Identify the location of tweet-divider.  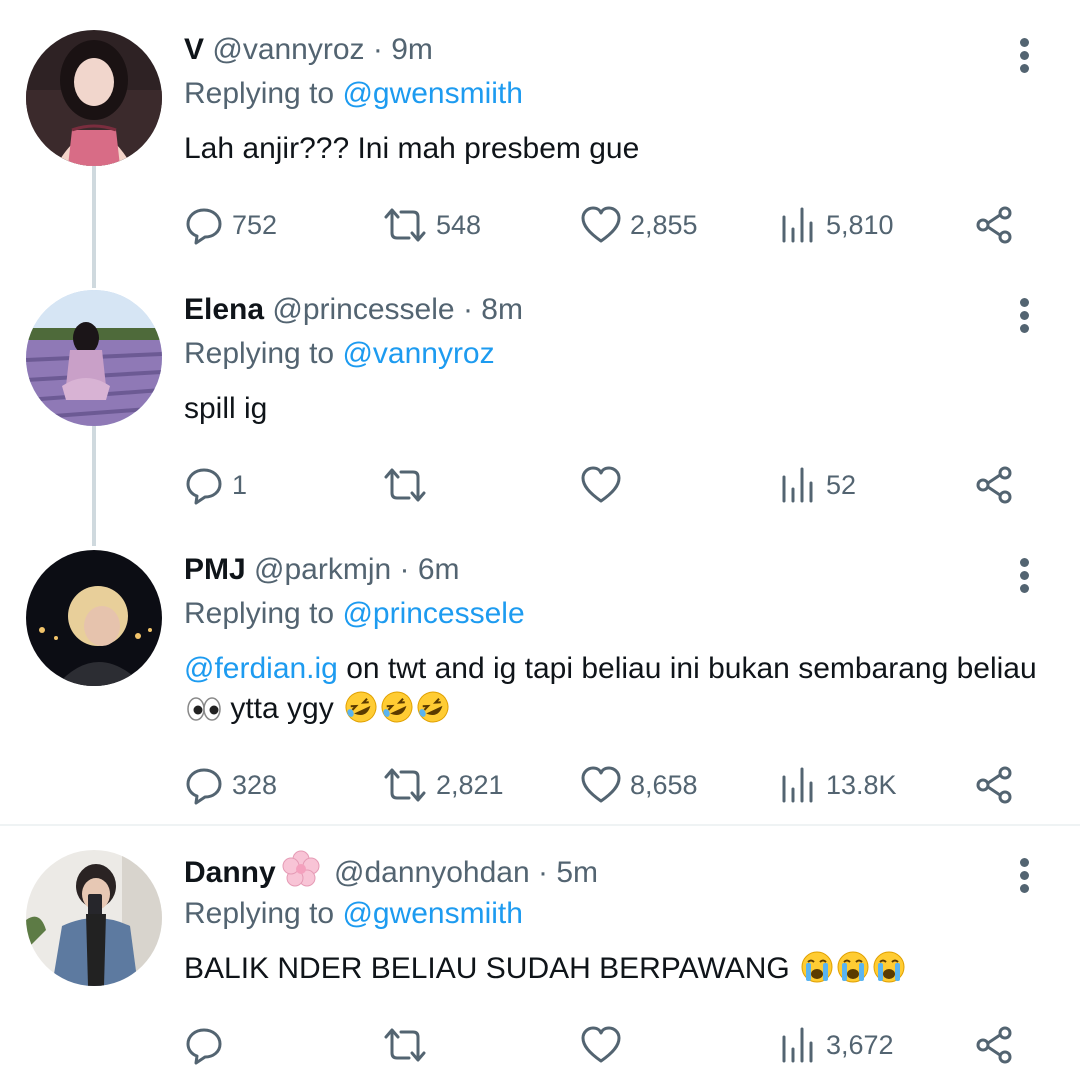
(540, 825).